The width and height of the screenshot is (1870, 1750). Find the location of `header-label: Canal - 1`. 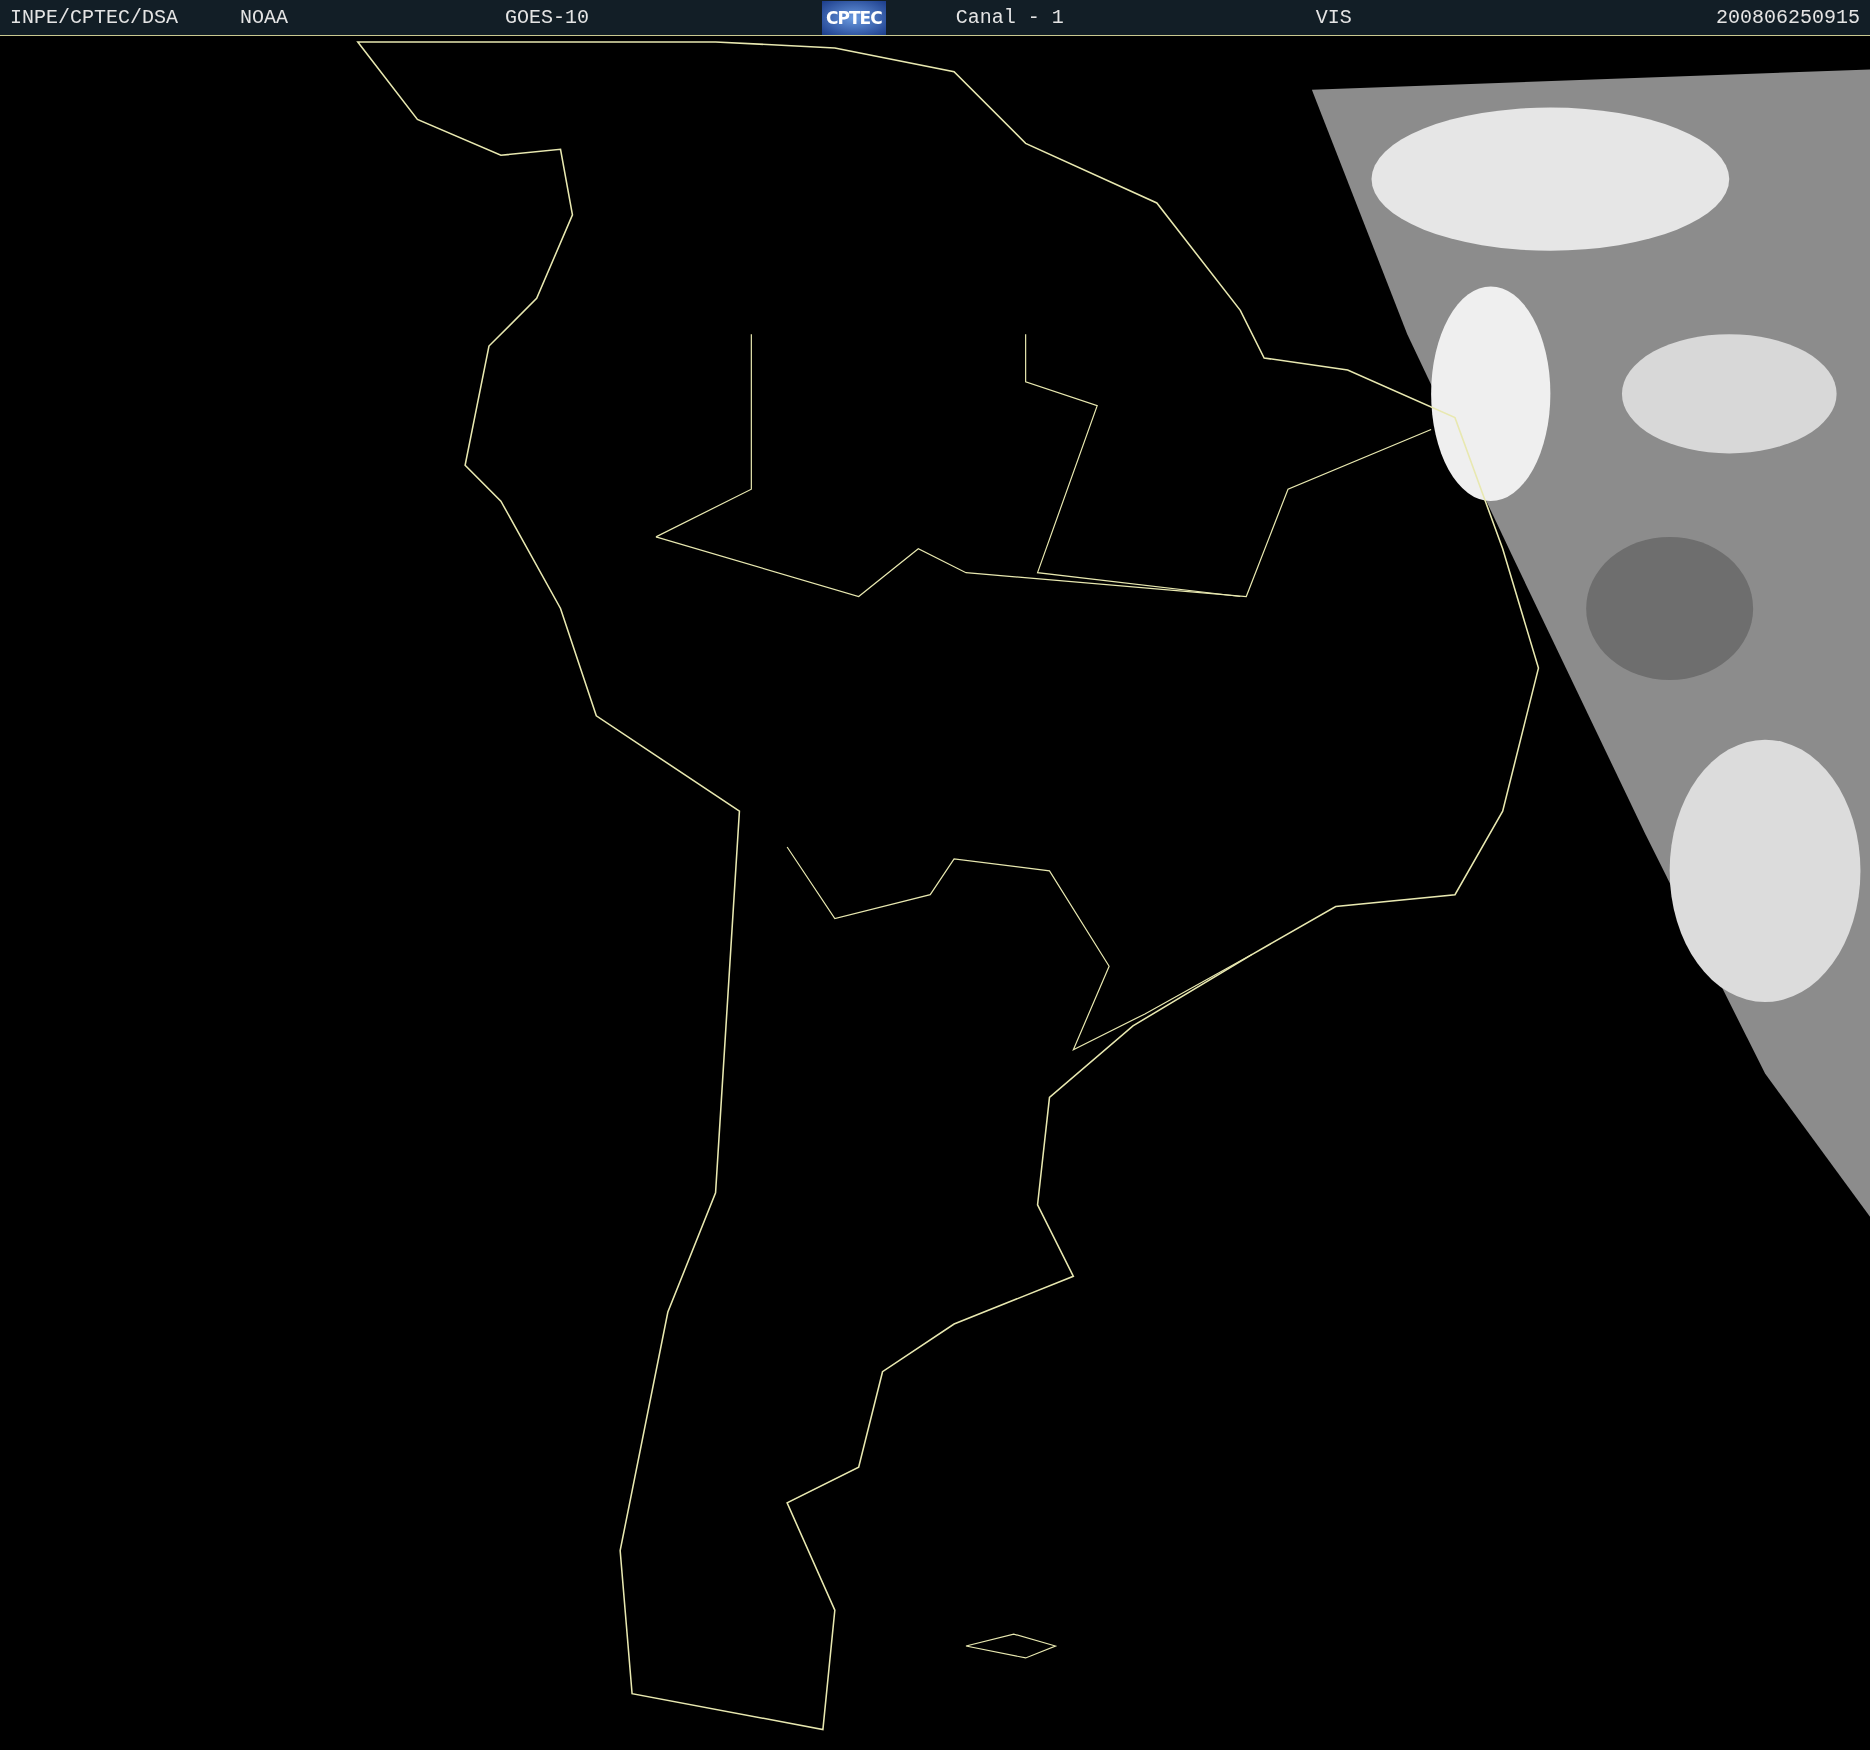

header-label: Canal - 1 is located at coordinates (1010, 18).